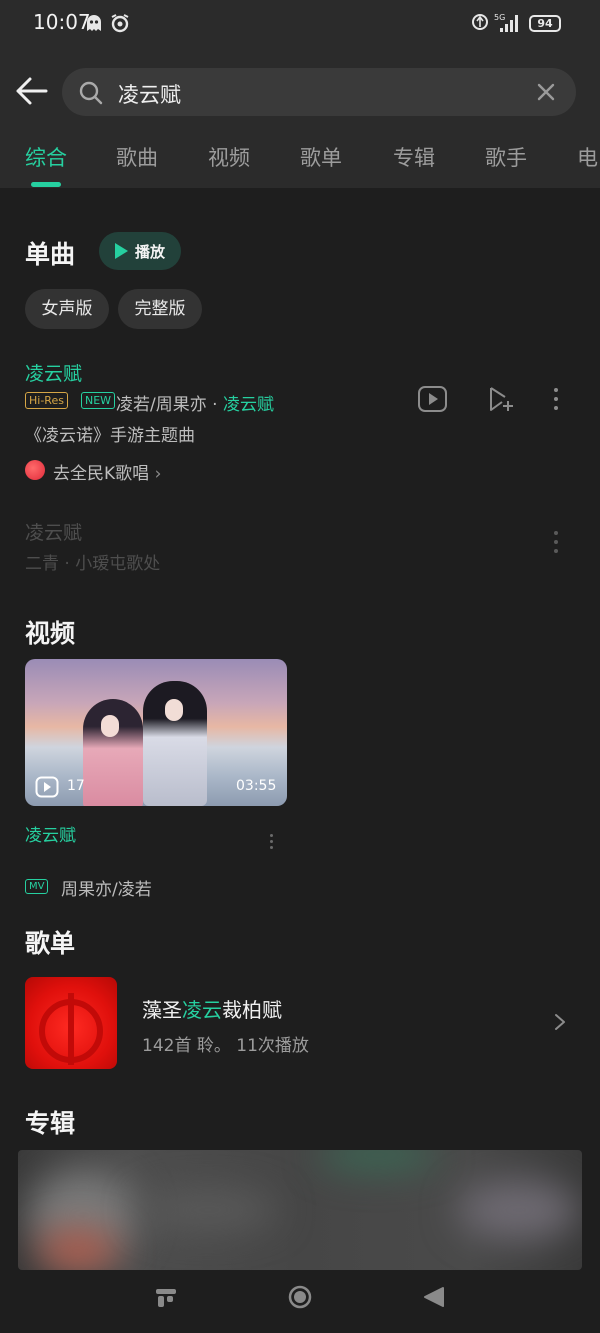  Describe the element at coordinates (71, 1023) in the screenshot. I see `playlist-cover` at that location.